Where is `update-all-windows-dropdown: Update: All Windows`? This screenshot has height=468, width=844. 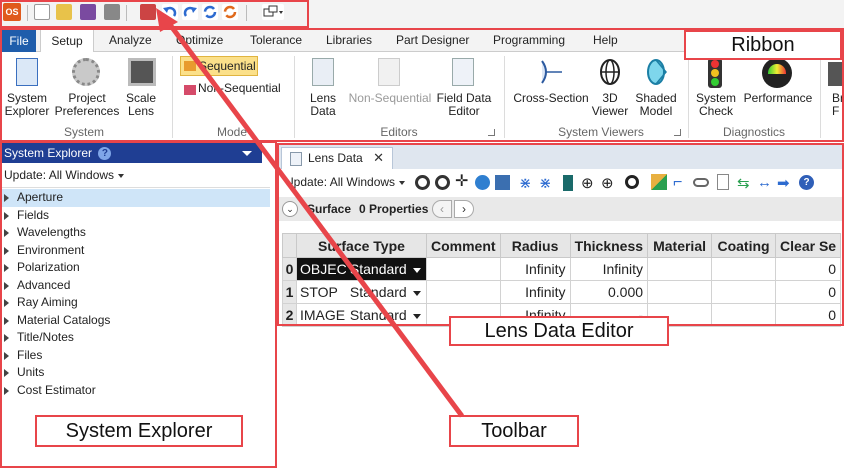 update-all-windows-dropdown: Update: All Windows is located at coordinates (64, 175).